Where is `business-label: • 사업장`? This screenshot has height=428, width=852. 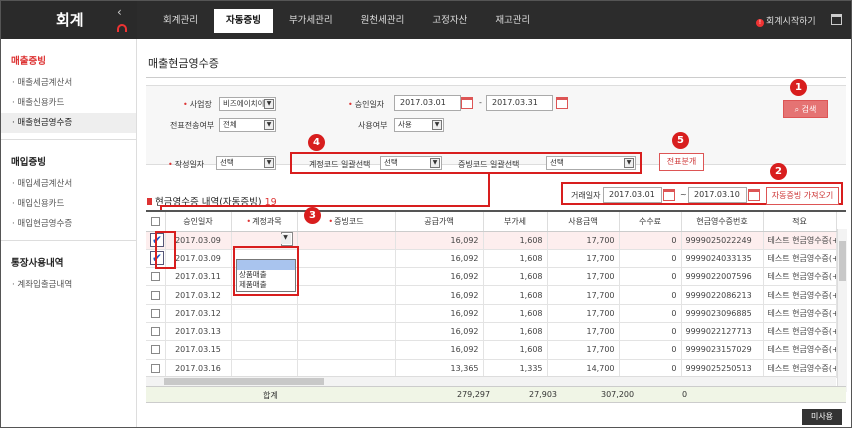
business-label: • 사업장 is located at coordinates (197, 104).